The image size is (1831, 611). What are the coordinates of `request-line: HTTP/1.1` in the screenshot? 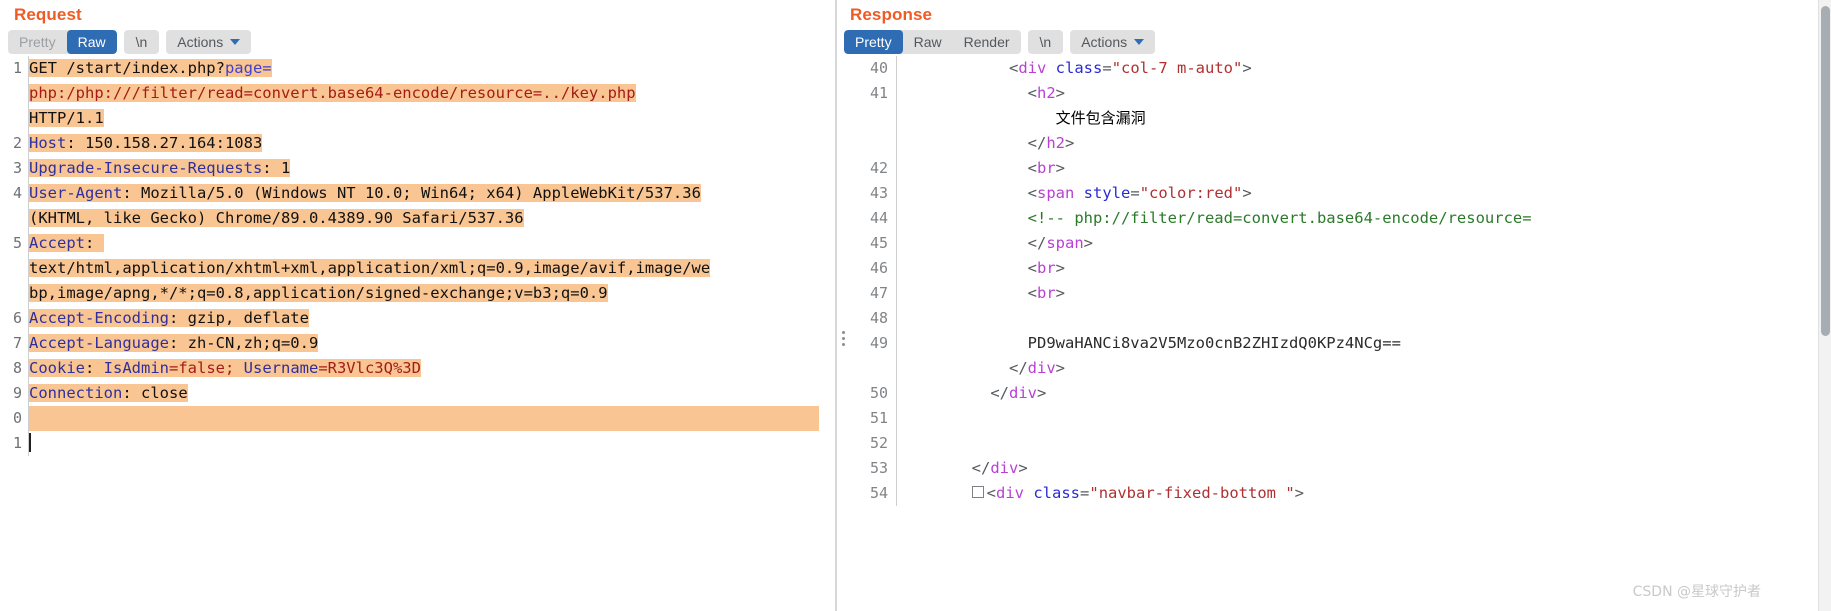 It's located at (432, 118).